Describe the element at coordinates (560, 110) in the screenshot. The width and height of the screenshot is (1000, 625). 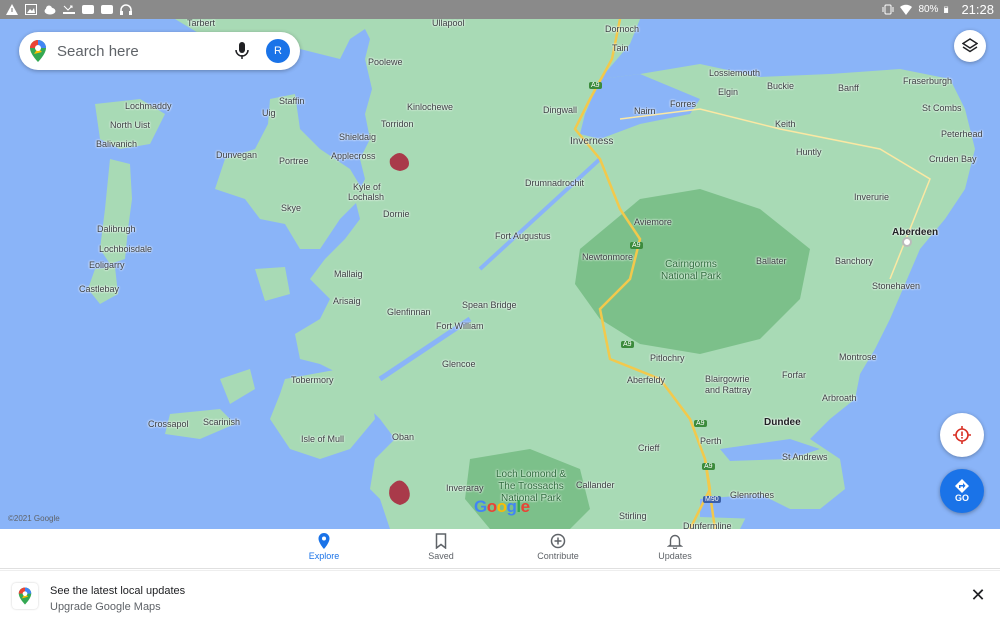
I see `place-label: Dingwall` at that location.